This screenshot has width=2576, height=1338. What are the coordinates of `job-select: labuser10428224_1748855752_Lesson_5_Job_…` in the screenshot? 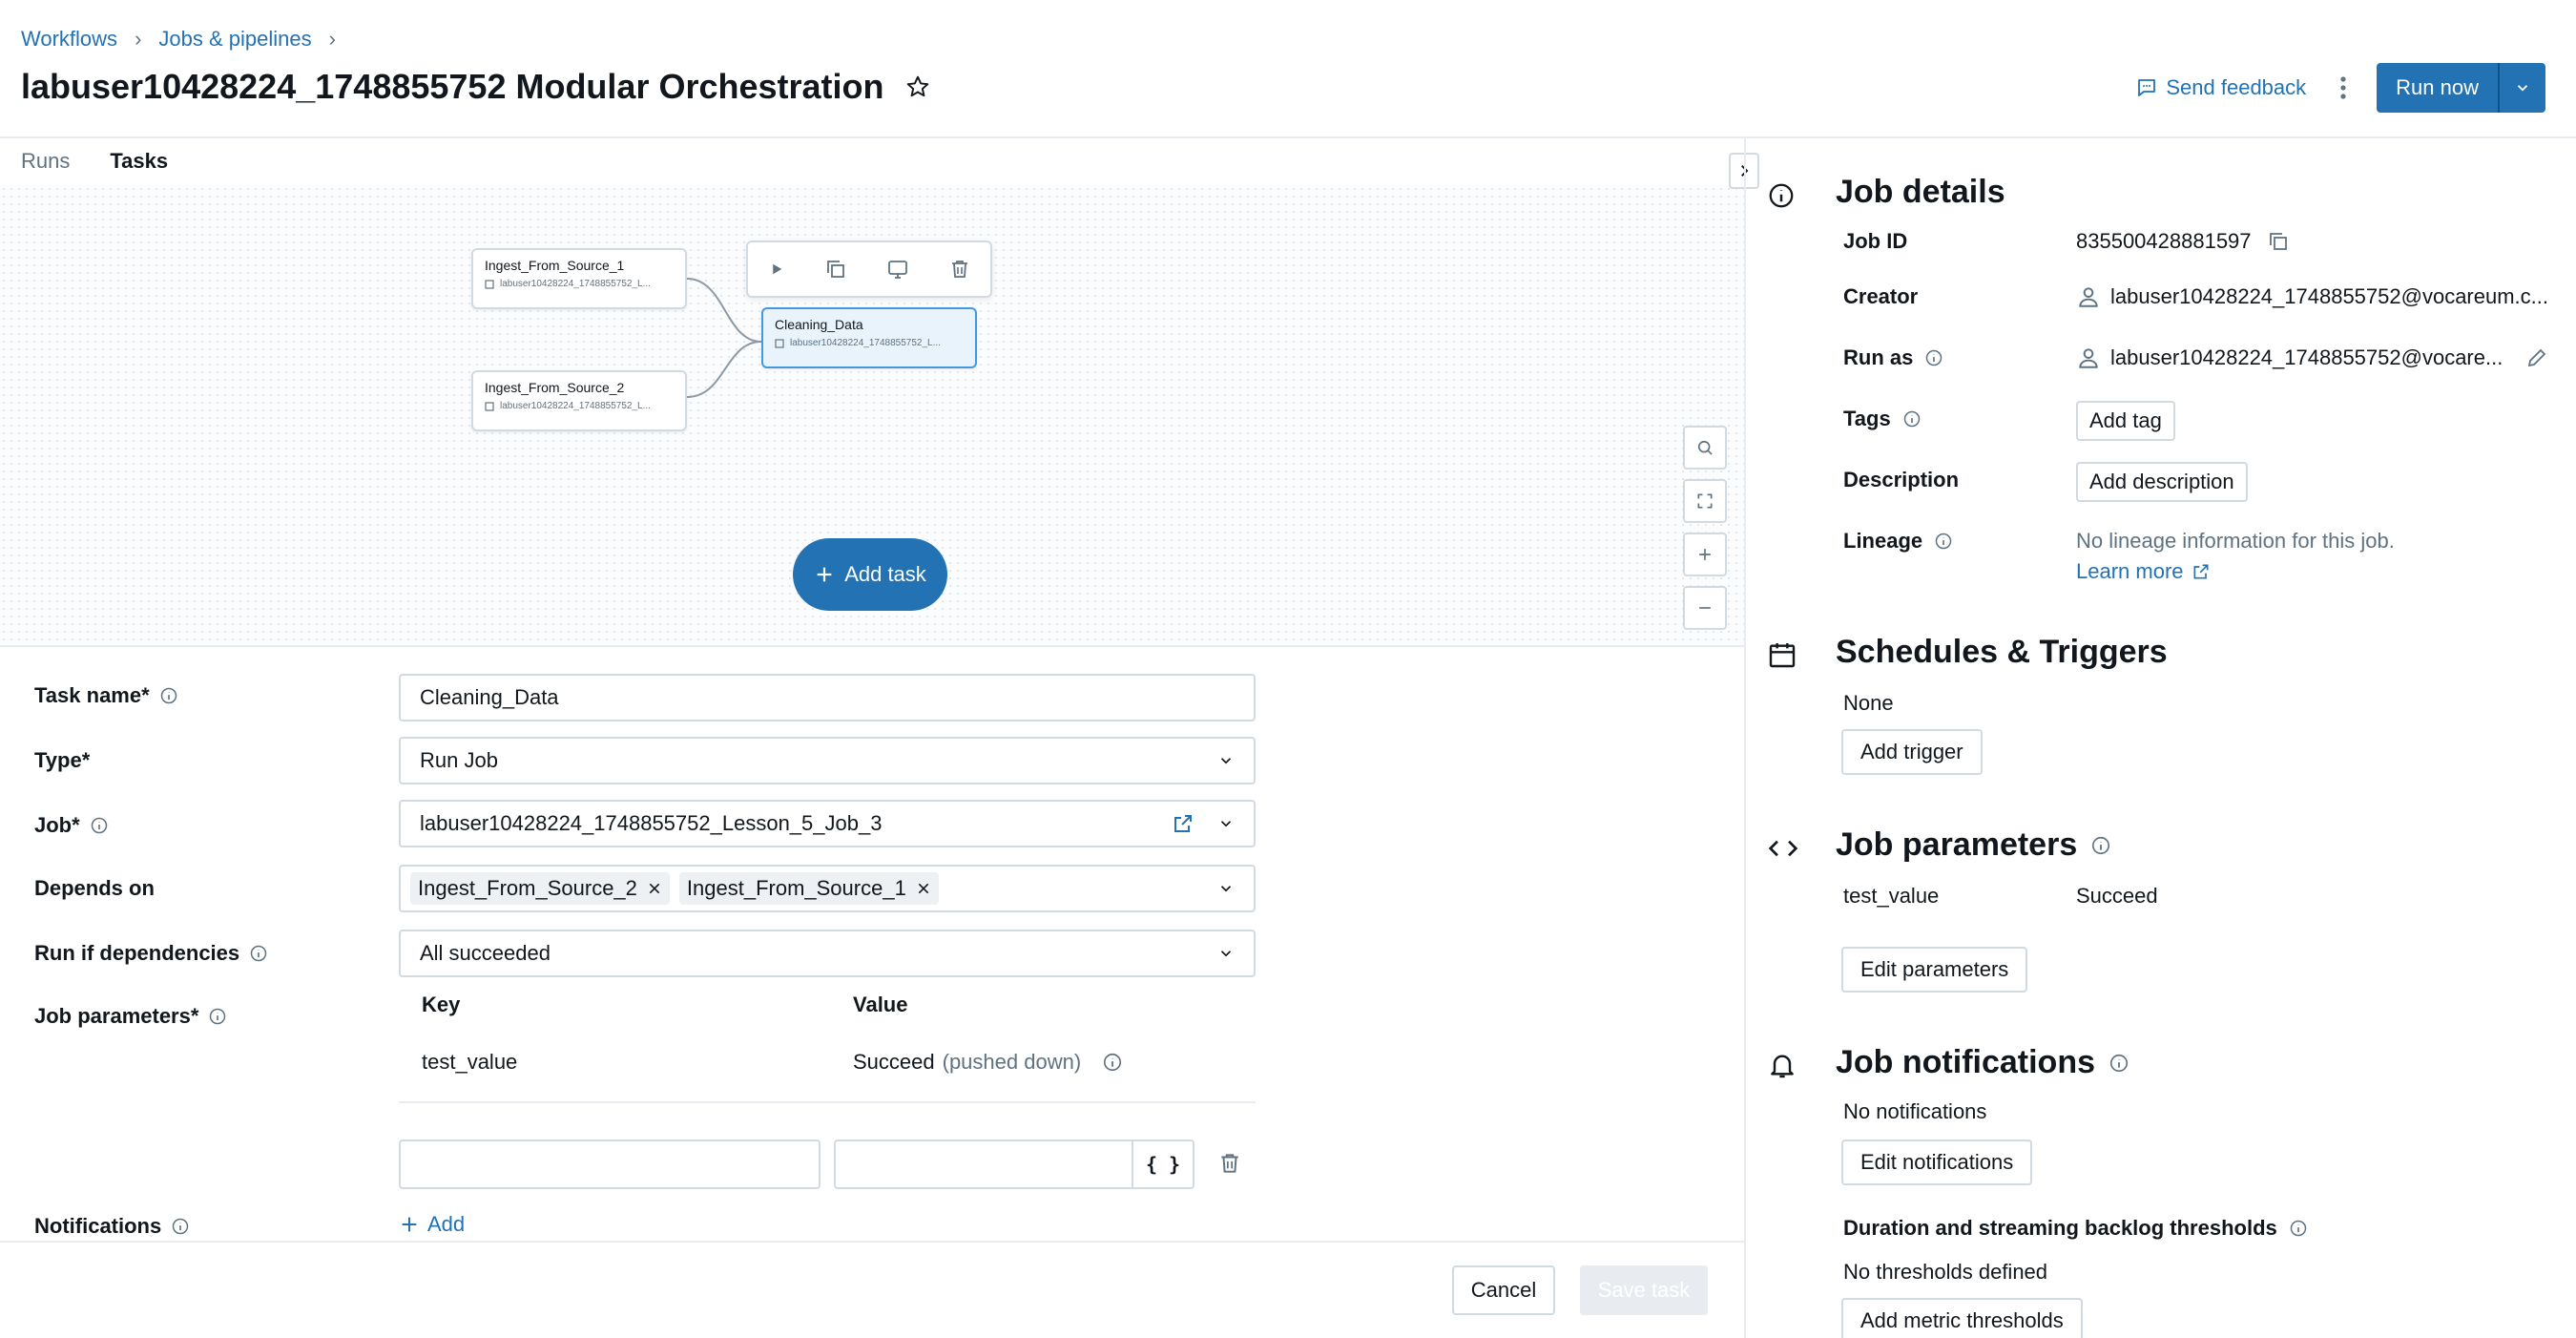 It's located at (827, 823).